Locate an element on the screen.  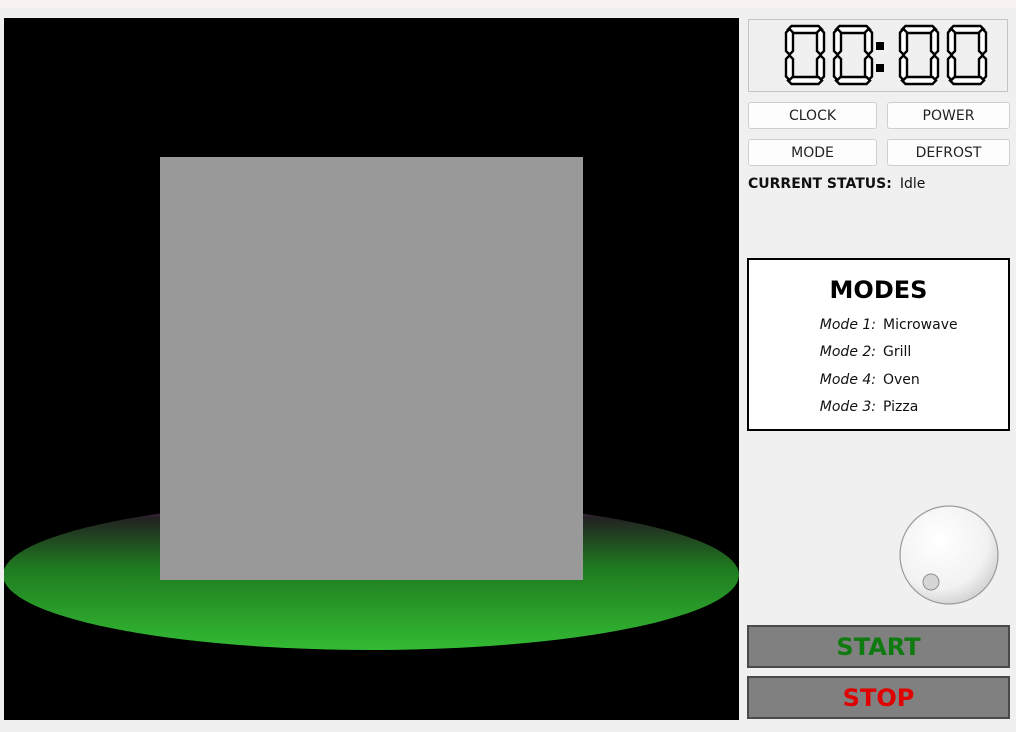
time-display is located at coordinates (878, 55).